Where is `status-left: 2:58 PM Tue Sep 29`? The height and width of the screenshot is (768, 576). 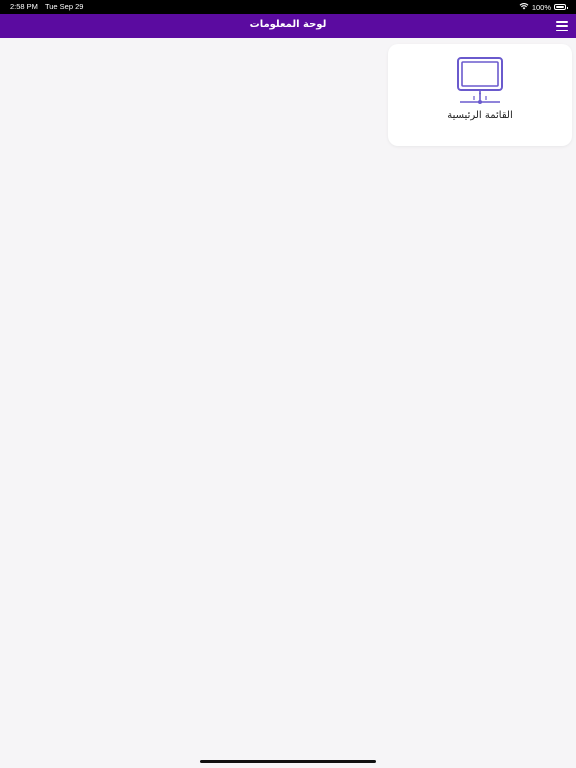
status-left: 2:58 PM Tue Sep 29 is located at coordinates (46, 6).